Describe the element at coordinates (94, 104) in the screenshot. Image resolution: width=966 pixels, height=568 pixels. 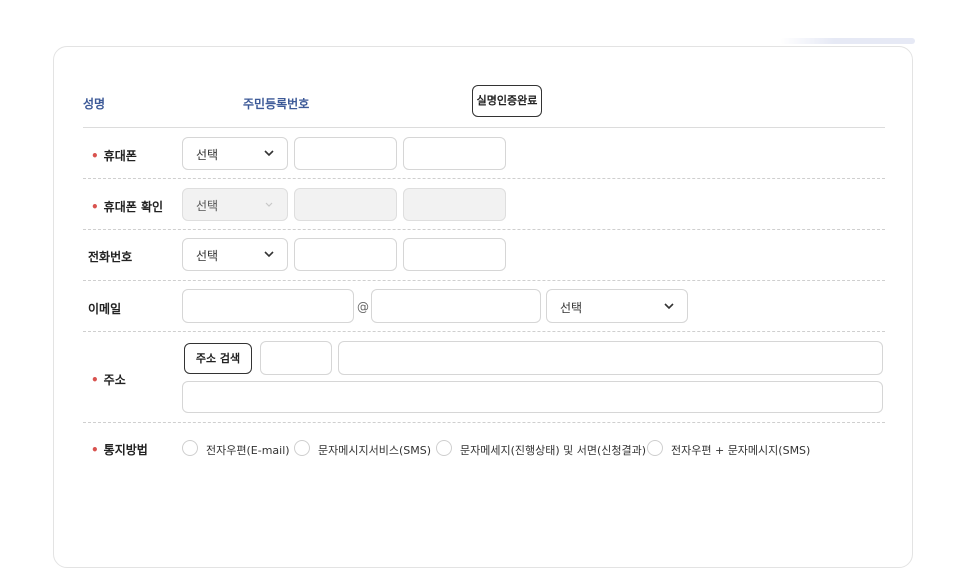
I see `name-label: 성명` at that location.